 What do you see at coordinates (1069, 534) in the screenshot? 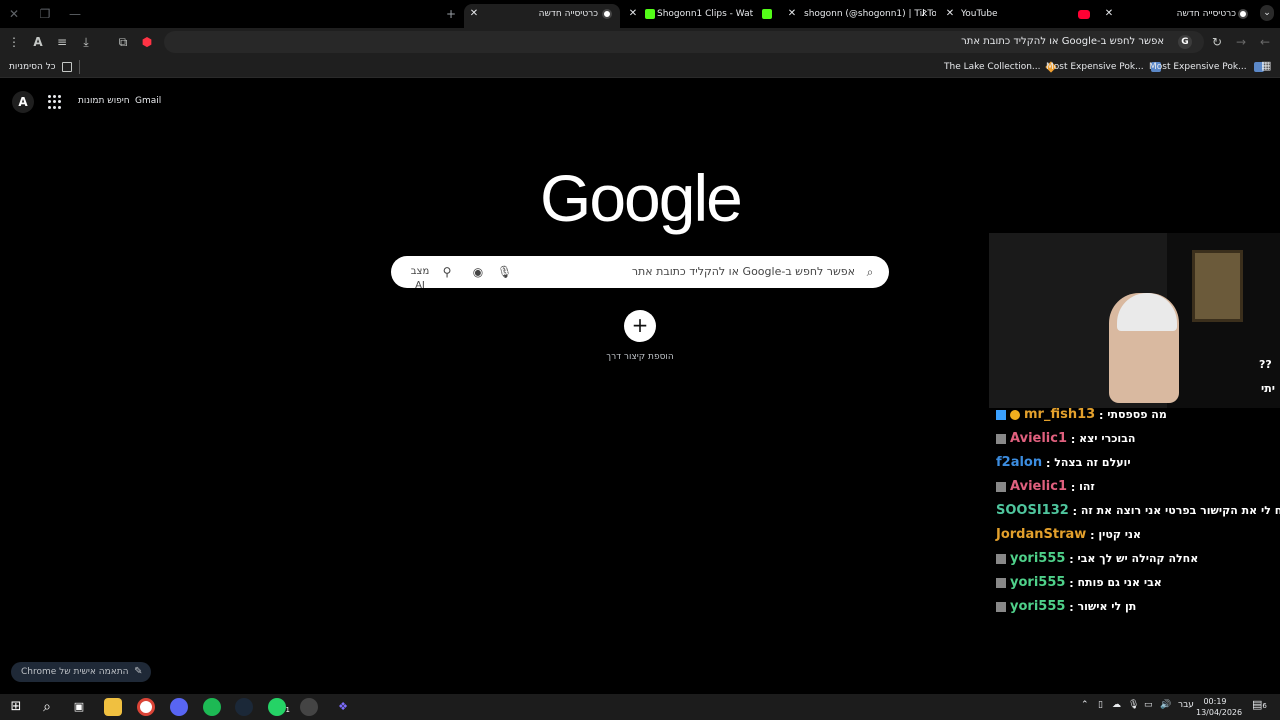
I see `chat-message: JordanStraw : אני קטין` at bounding box center [1069, 534].